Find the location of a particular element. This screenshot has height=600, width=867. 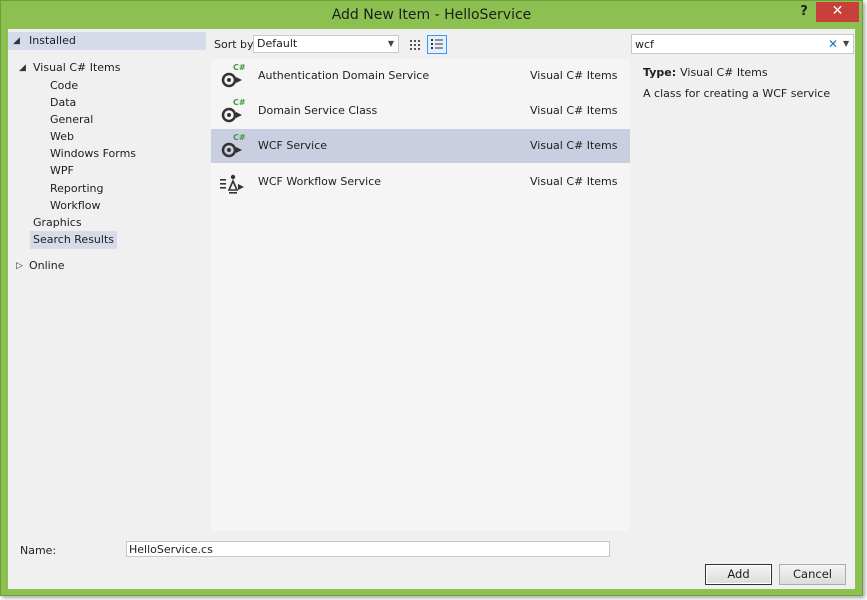

tree-item-workflow: Workflow is located at coordinates (75, 206).